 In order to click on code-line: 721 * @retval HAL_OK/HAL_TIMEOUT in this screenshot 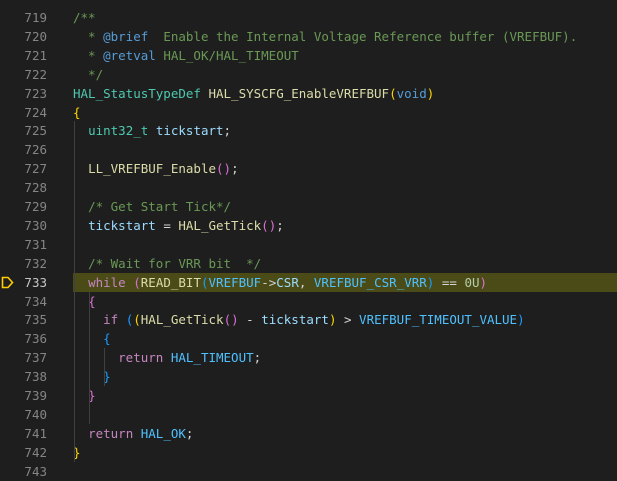, I will do `click(308, 55)`.